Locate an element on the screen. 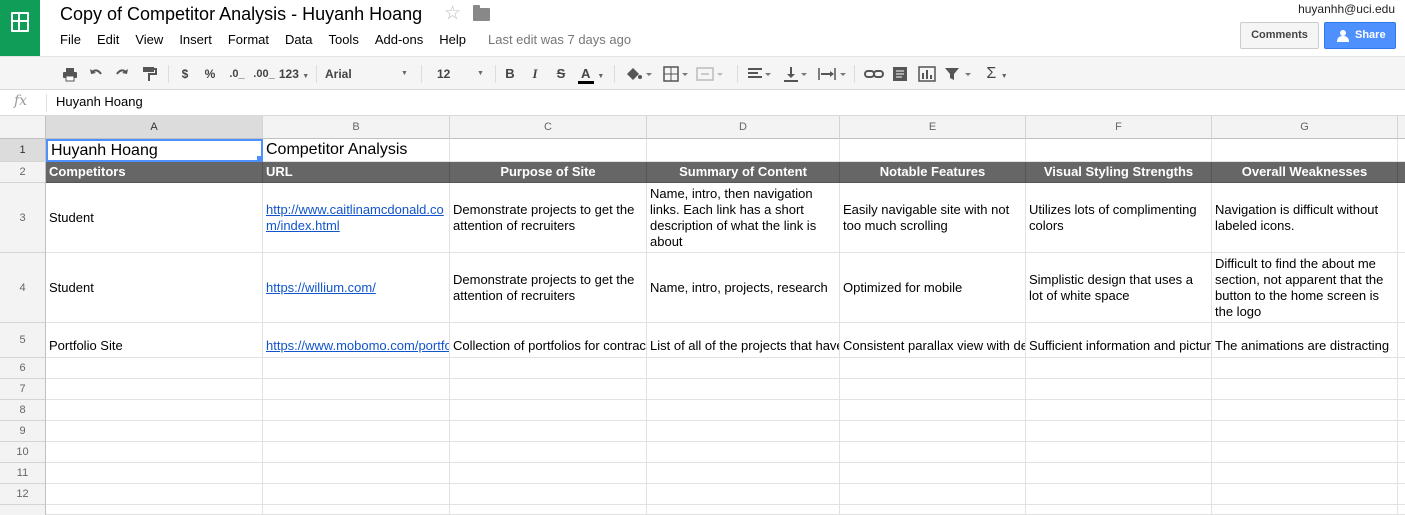  vertical-align-icon is located at coordinates (795, 74).